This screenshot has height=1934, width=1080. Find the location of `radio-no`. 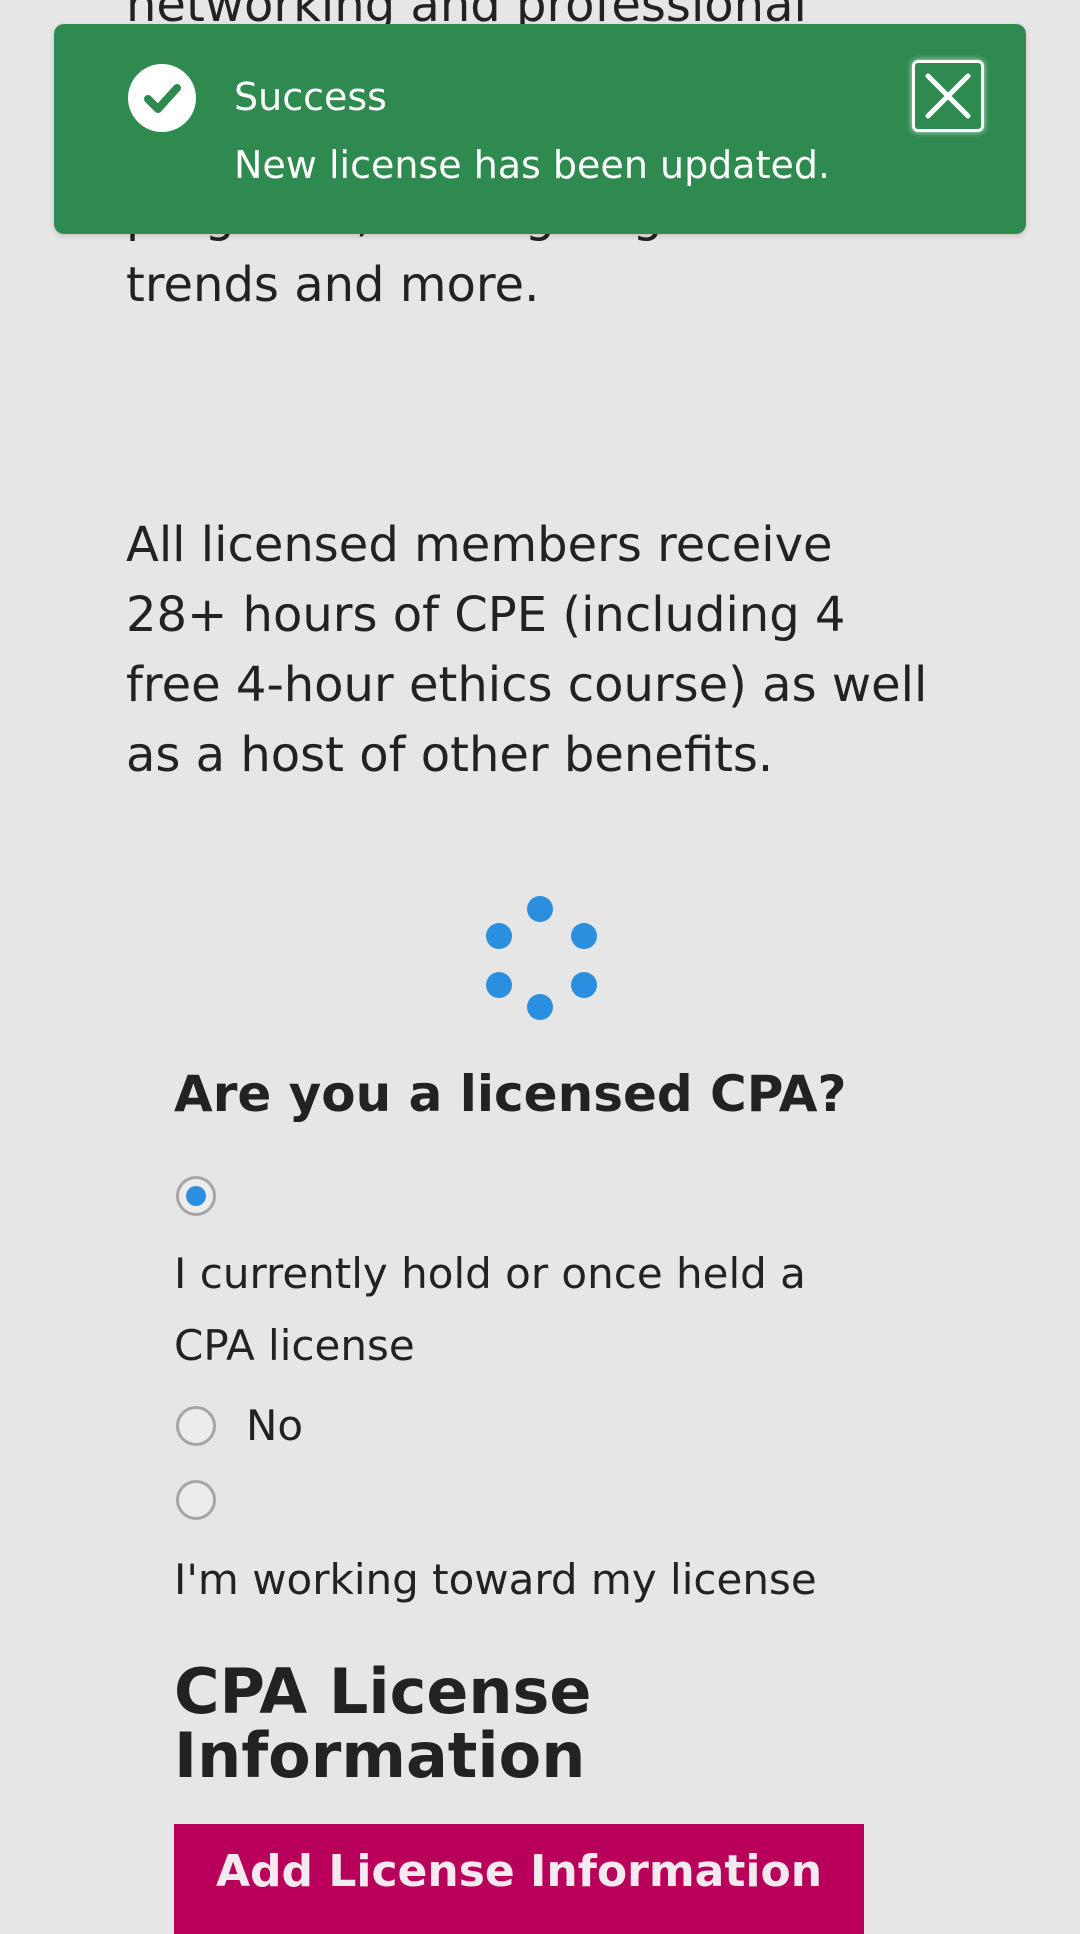

radio-no is located at coordinates (196, 1426).